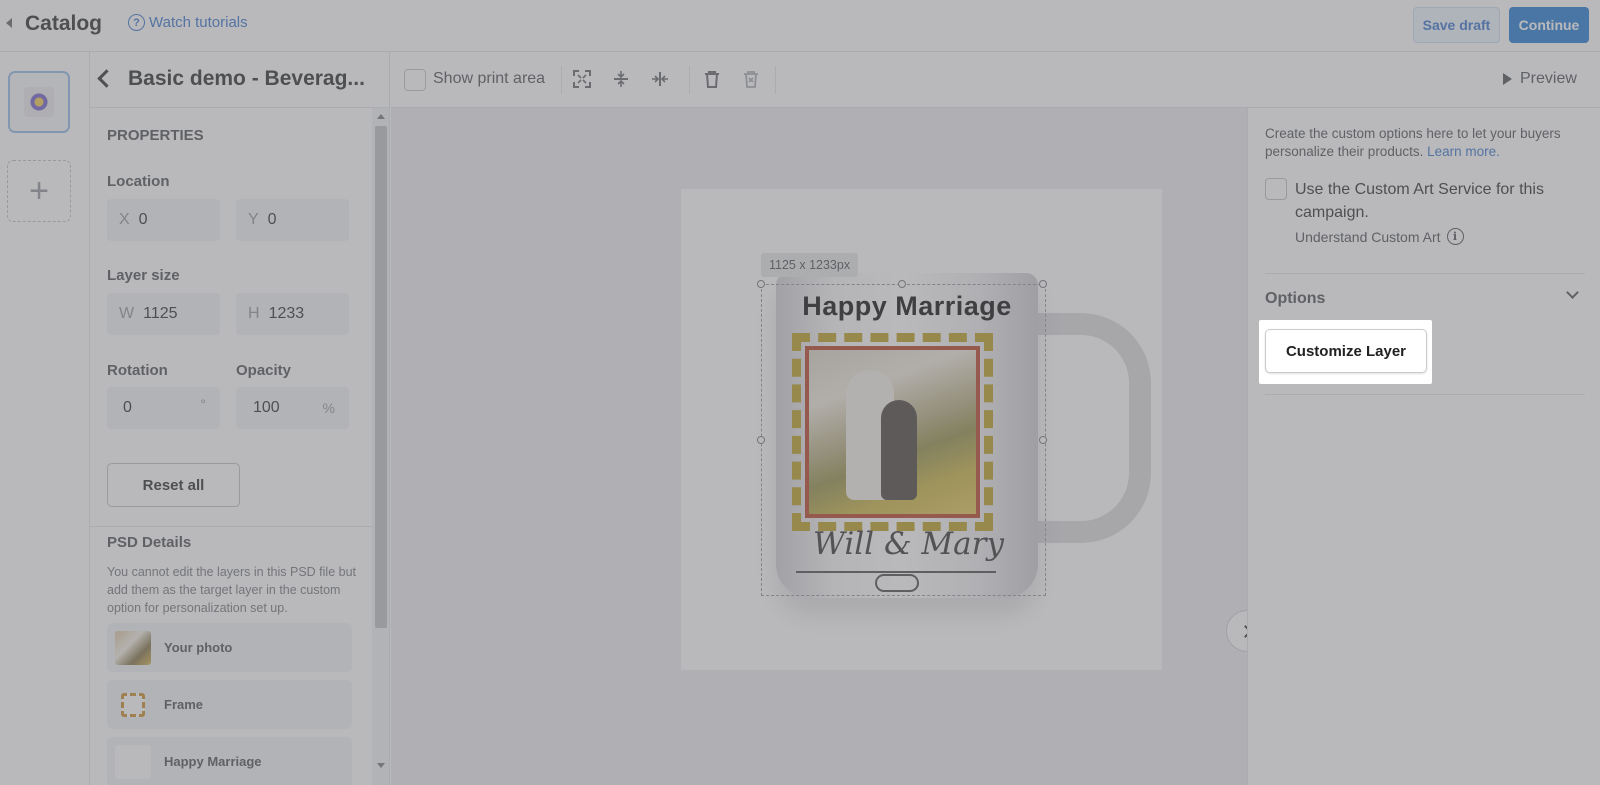 The width and height of the screenshot is (1600, 785). What do you see at coordinates (1346, 351) in the screenshot?
I see `customize-layer-button: Customize Layer` at bounding box center [1346, 351].